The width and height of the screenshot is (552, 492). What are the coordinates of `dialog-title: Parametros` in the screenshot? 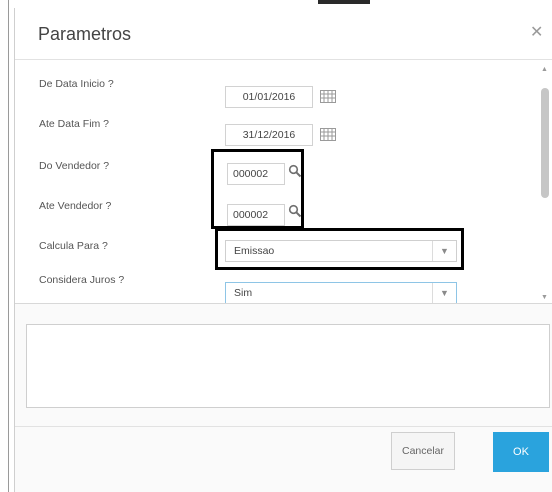 It's located at (85, 34).